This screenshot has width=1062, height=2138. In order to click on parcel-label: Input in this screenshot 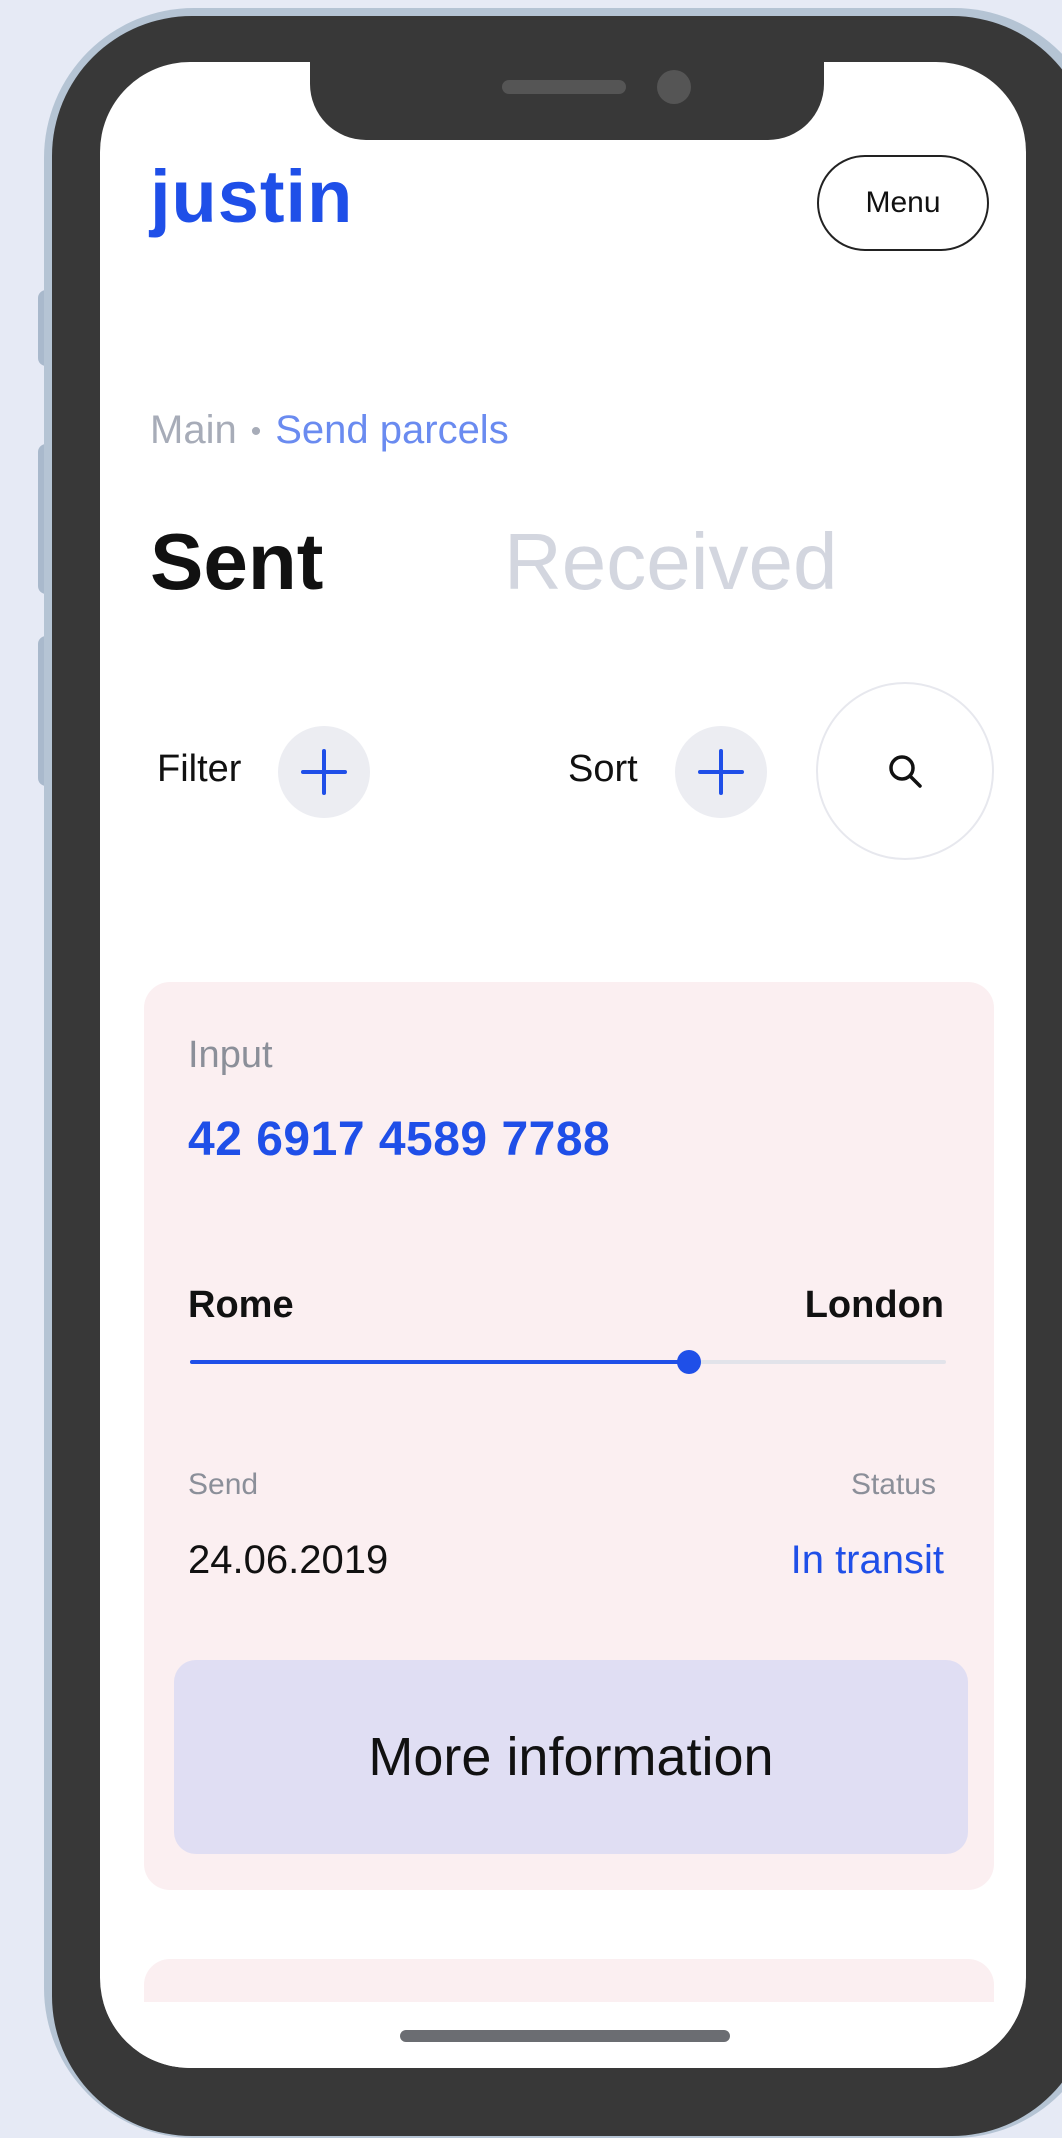, I will do `click(230, 1055)`.